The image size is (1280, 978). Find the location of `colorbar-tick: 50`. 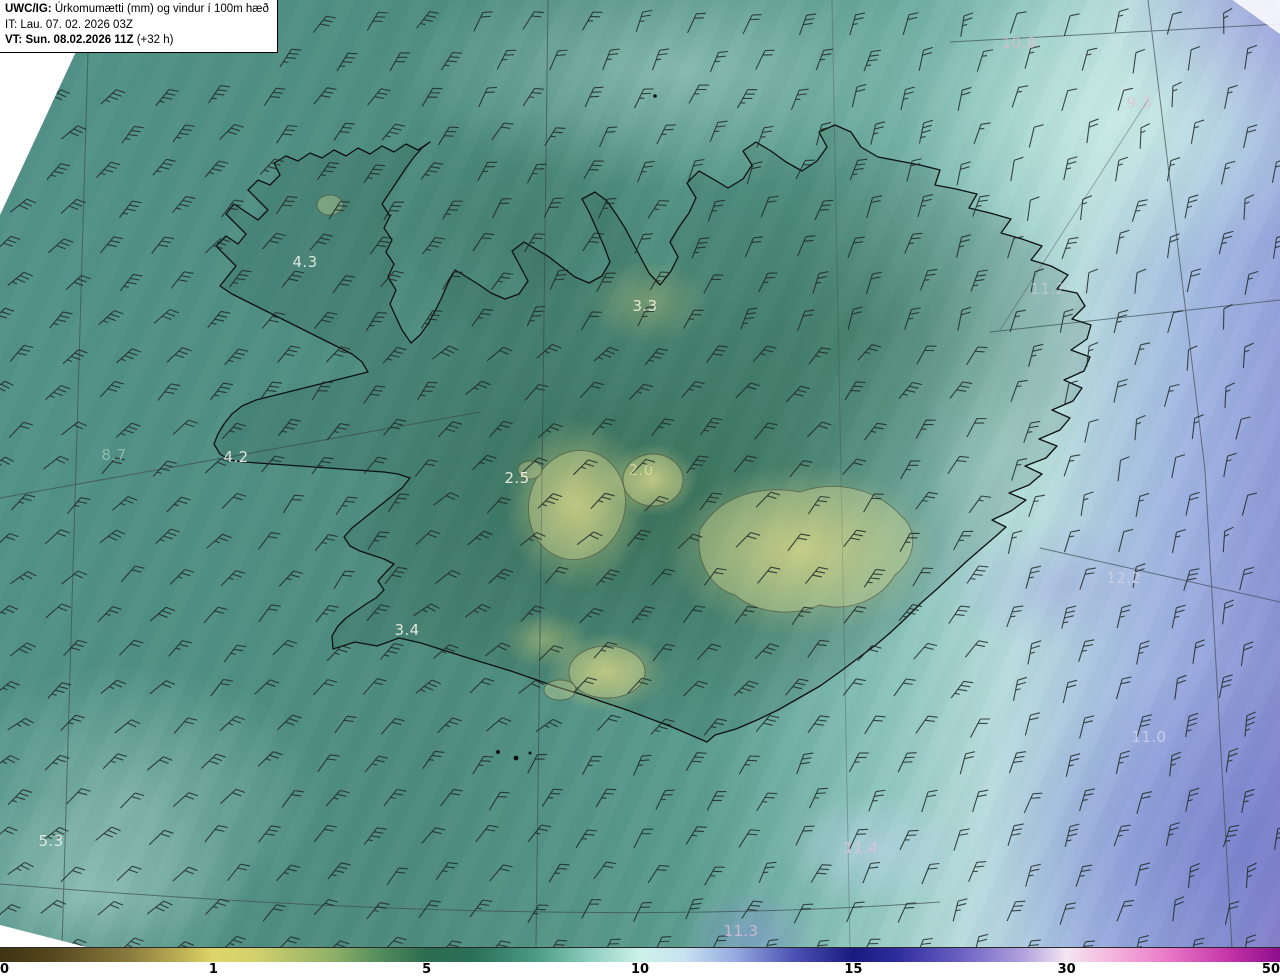

colorbar-tick: 50 is located at coordinates (1270, 969).